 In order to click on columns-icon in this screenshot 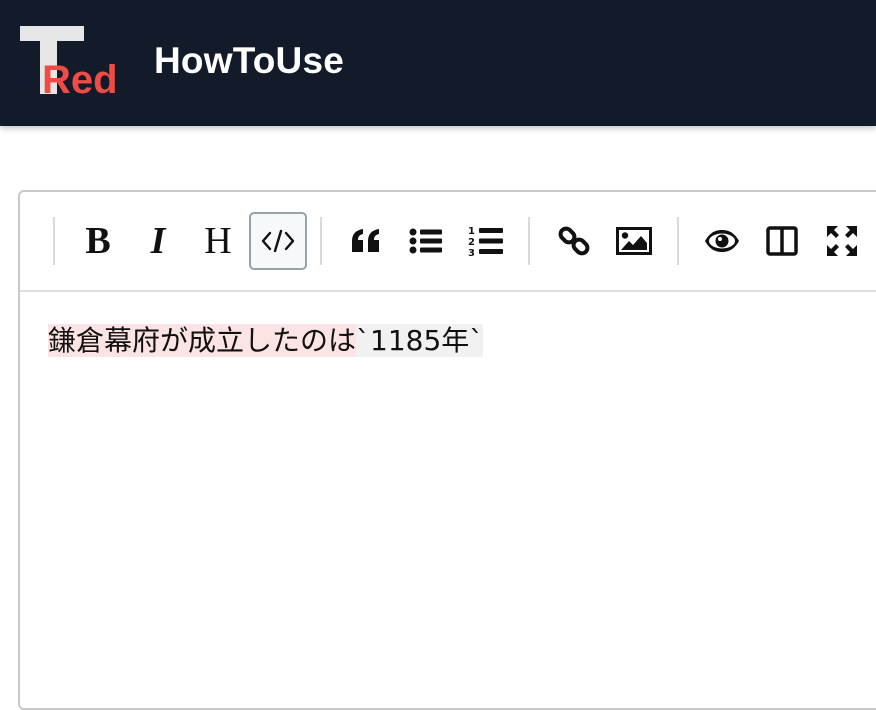, I will do `click(782, 241)`.